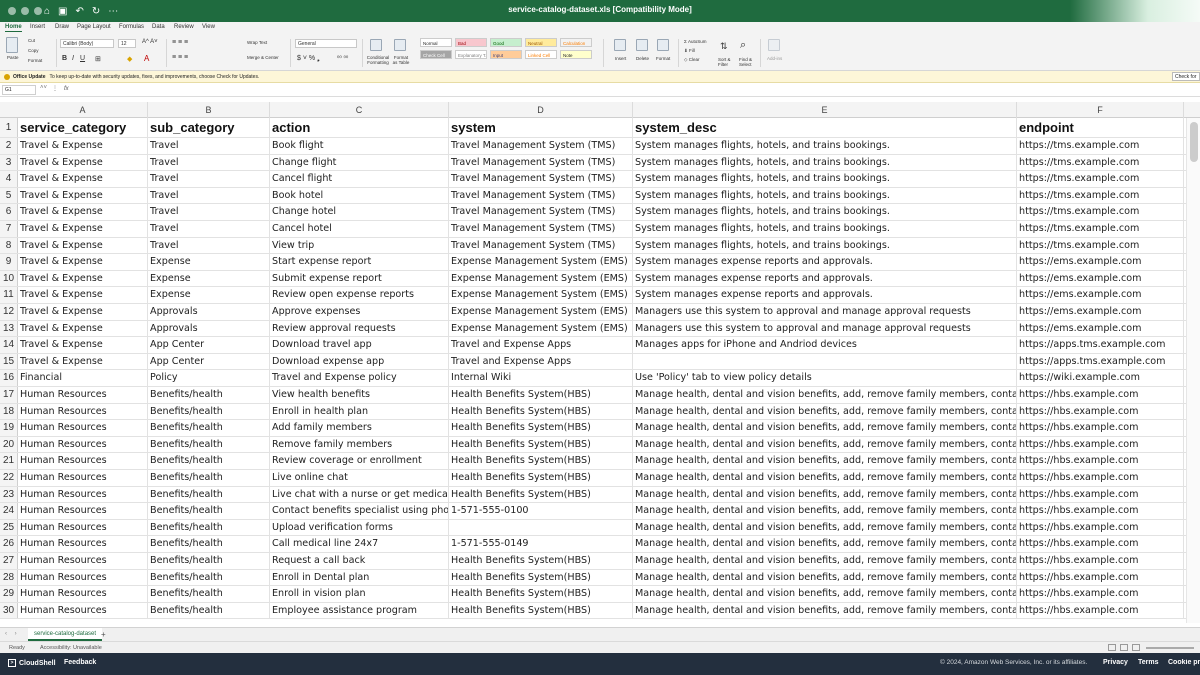 The image size is (1200, 675). I want to click on cell: Call medical line 24x7, so click(359, 544).